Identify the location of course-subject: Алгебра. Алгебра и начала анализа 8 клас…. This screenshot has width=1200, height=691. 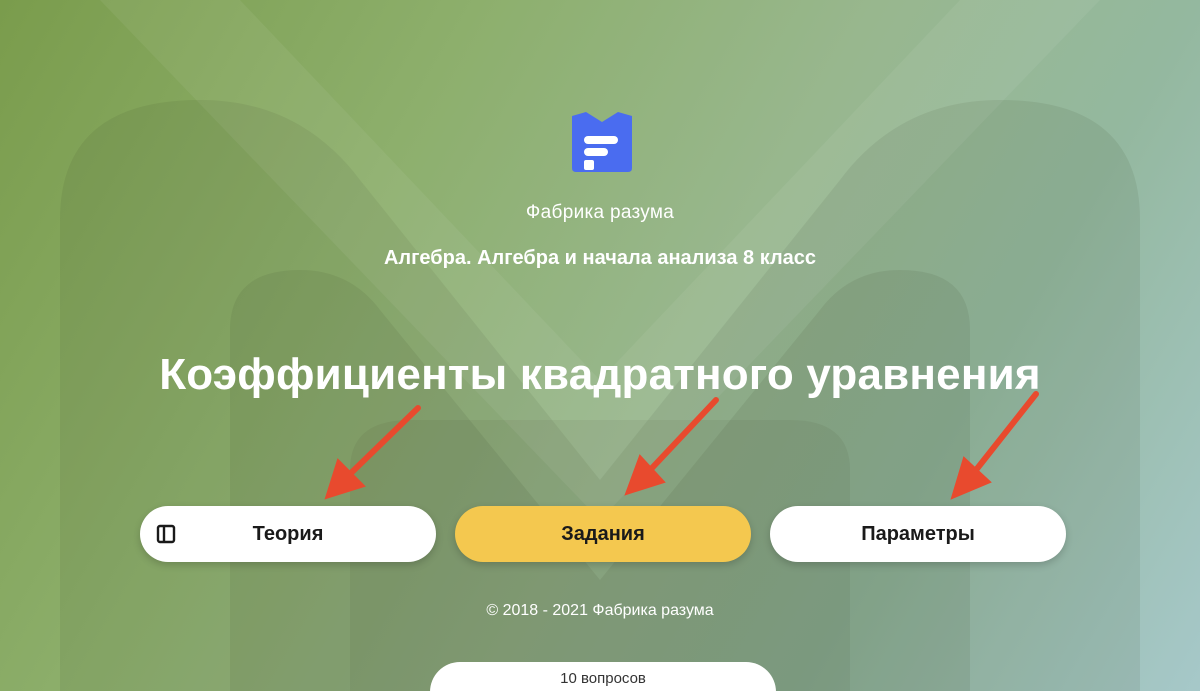
(600, 258).